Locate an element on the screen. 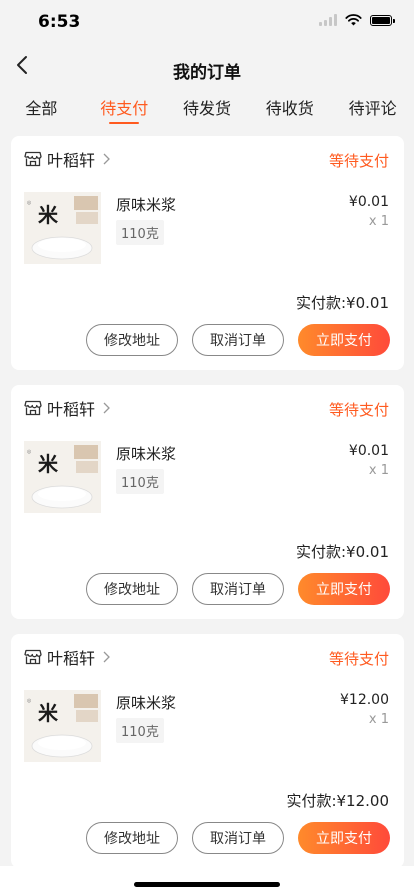  home-indicator is located at coordinates (207, 884).